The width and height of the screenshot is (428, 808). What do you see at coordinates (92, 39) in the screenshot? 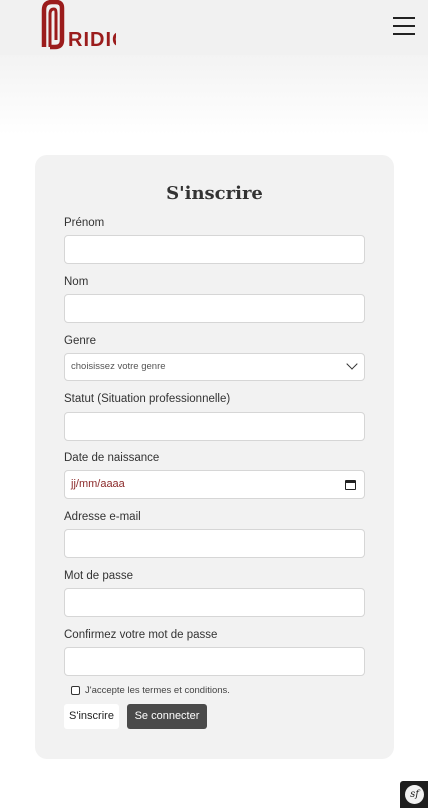
I see `logo-text: RIDIQ` at bounding box center [92, 39].